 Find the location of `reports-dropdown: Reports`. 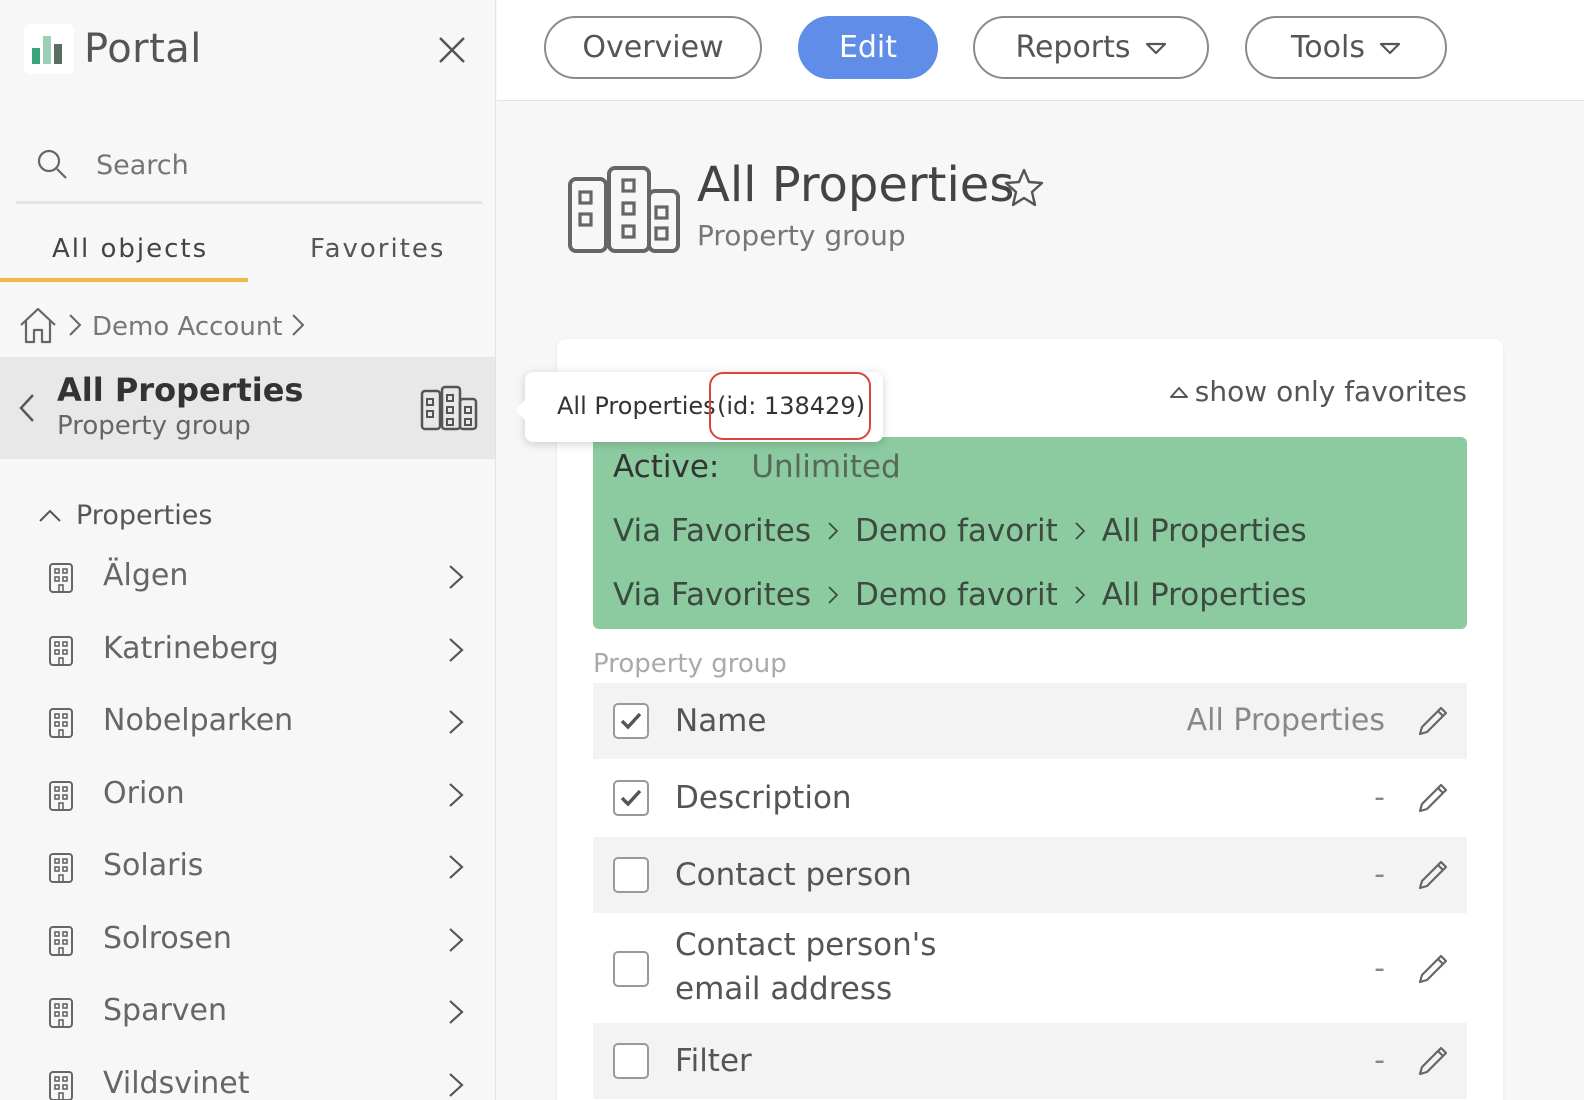

reports-dropdown: Reports is located at coordinates (1091, 47).